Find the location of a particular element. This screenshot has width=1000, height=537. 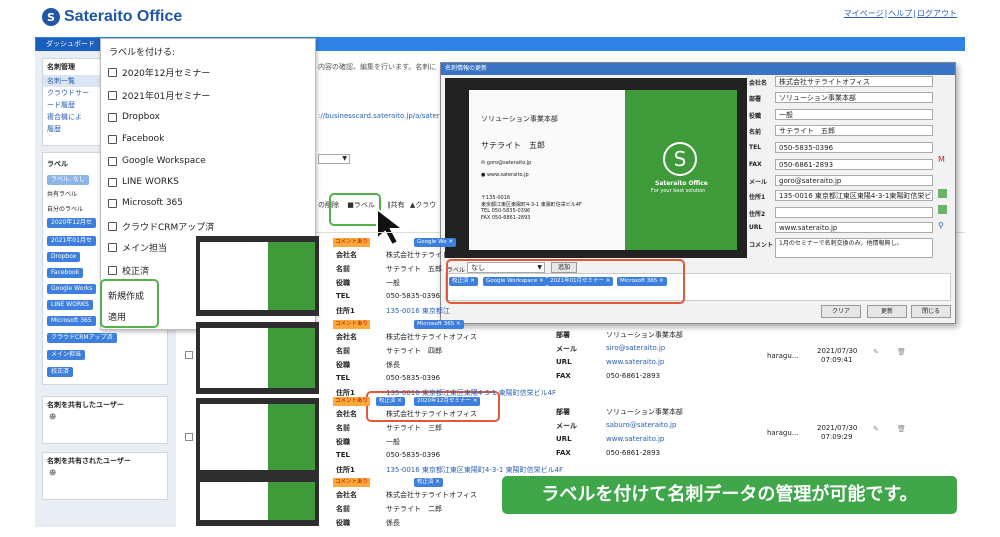

field-value: ソリューション事業本部 is located at coordinates (644, 335).